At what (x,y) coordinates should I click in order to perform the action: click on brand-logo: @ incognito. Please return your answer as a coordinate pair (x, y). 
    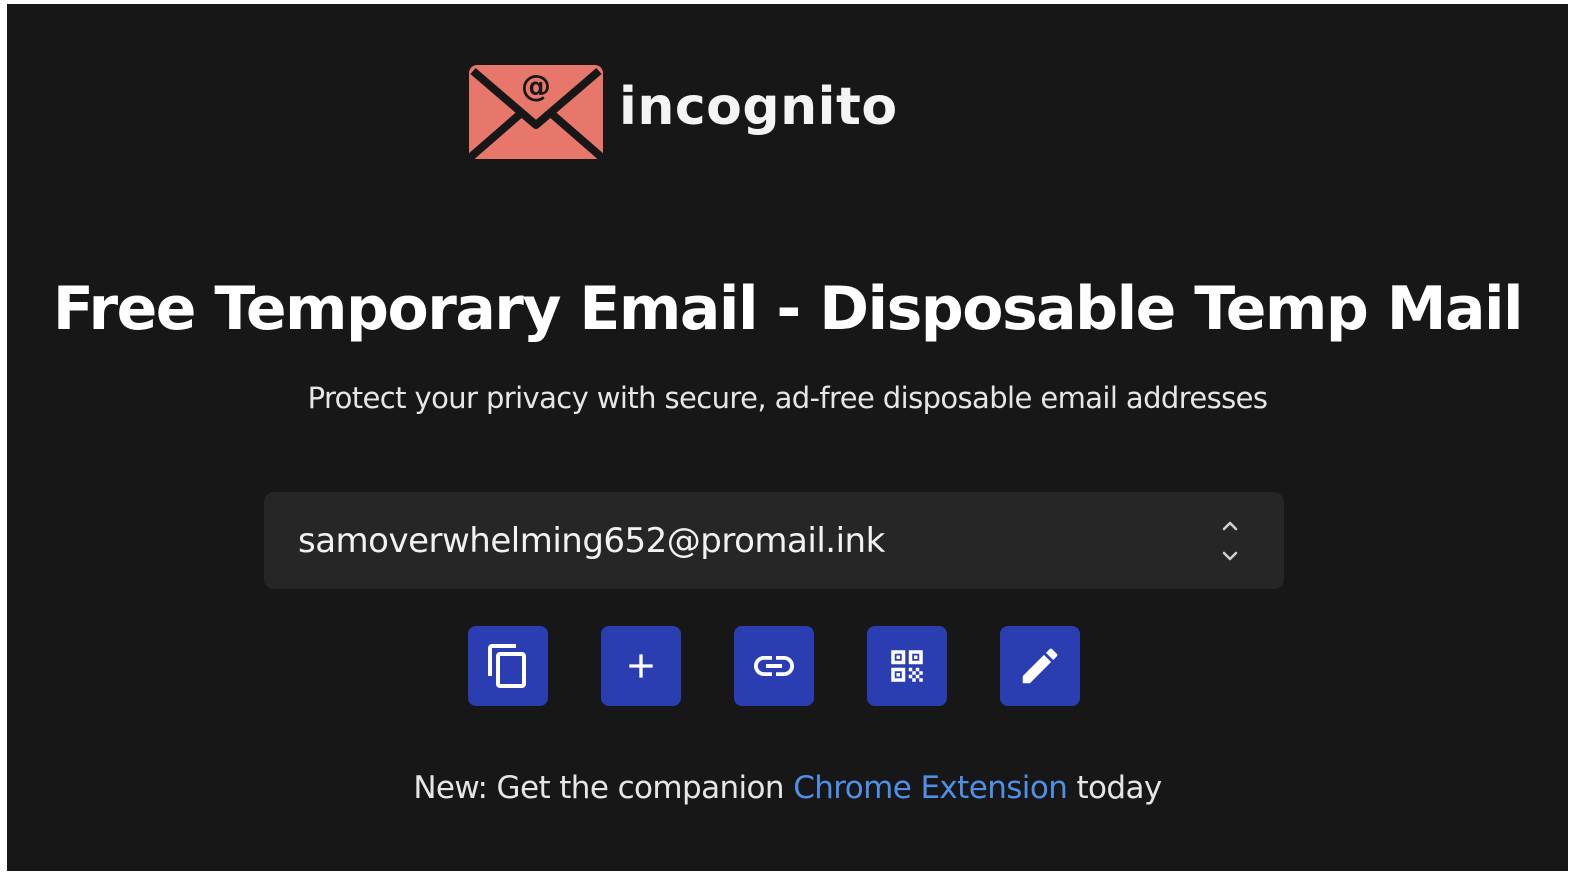
    Looking at the image, I should click on (683, 111).